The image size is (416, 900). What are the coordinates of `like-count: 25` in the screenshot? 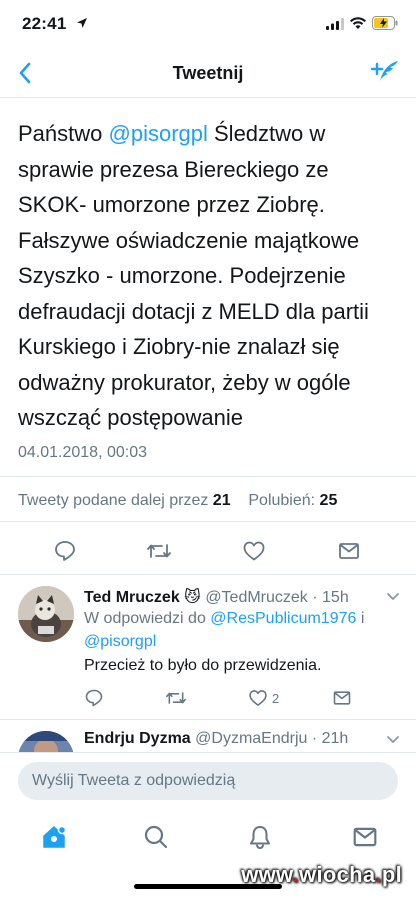 It's located at (328, 500).